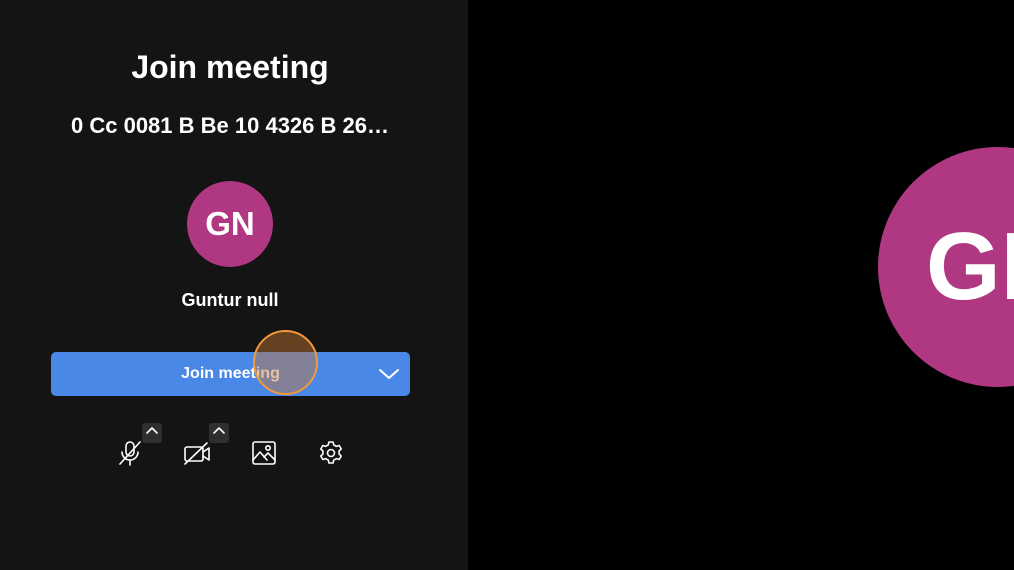 The image size is (1014, 570). Describe the element at coordinates (230, 67) in the screenshot. I see `page-title: Join meeting` at that location.